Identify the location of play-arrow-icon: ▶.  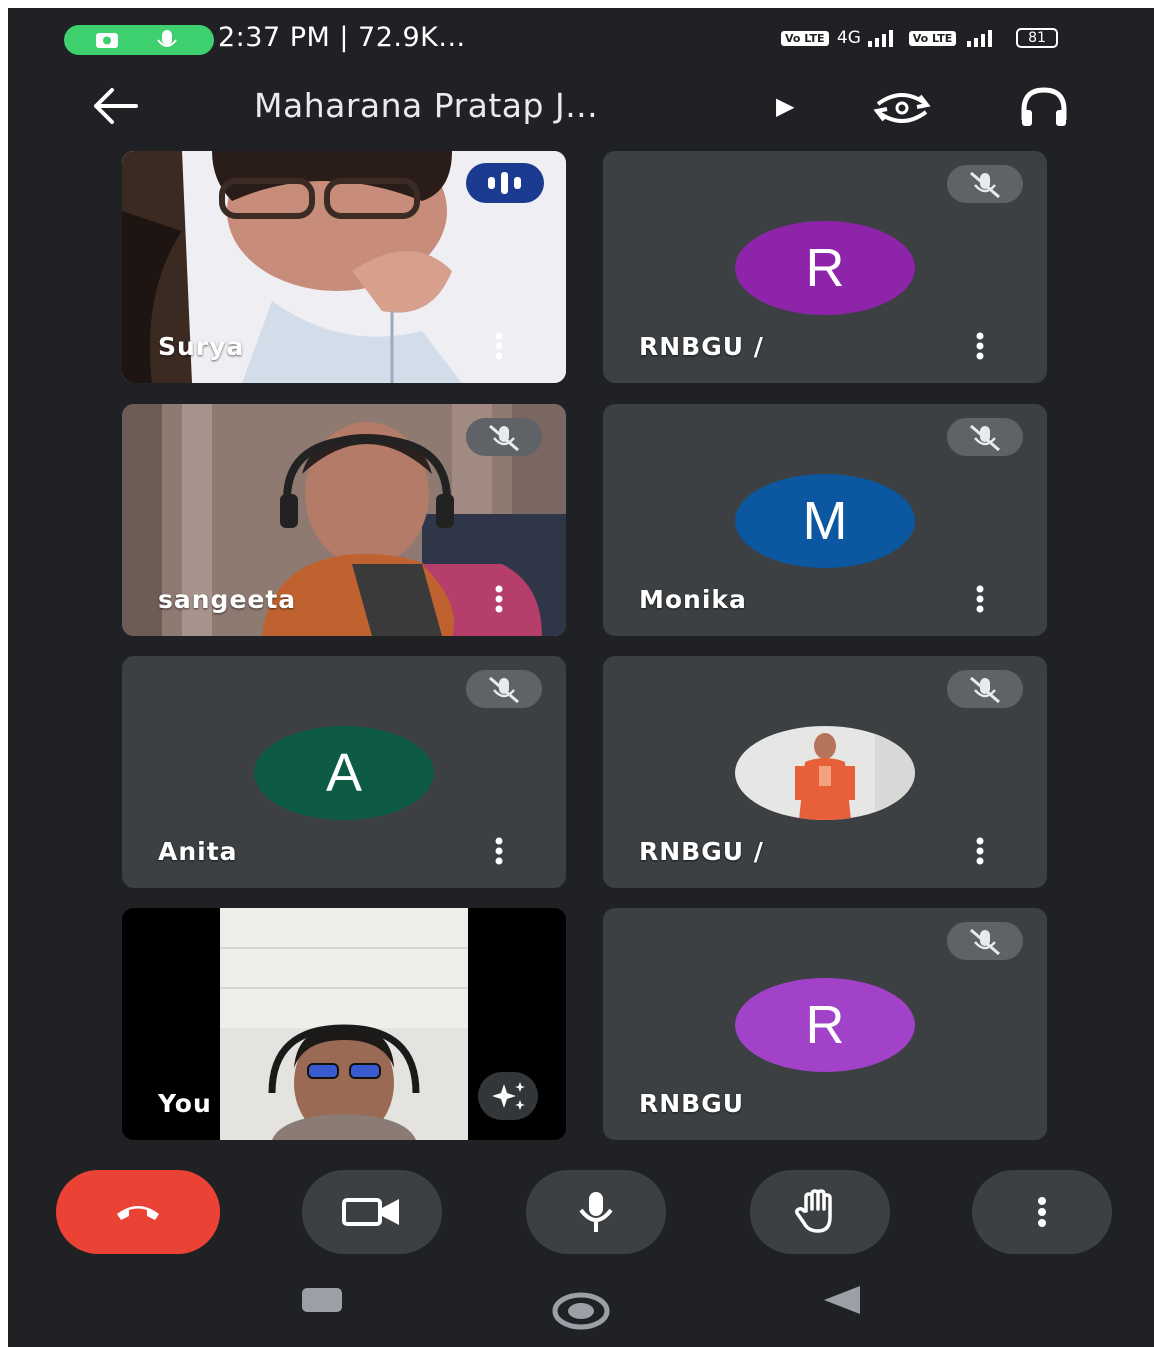
(785, 106).